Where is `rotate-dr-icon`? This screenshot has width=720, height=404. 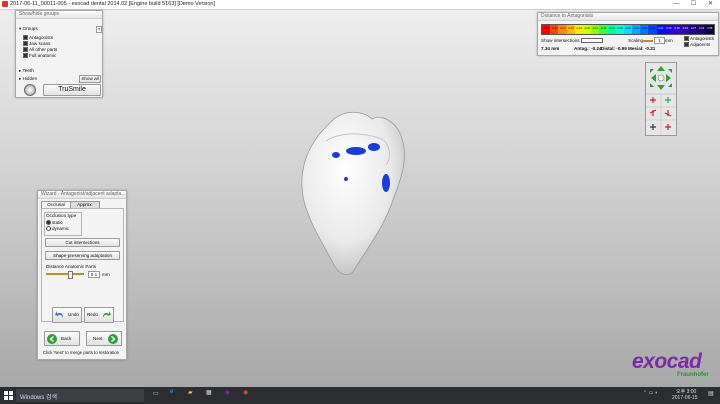
rotate-dr-icon is located at coordinates (670, 85).